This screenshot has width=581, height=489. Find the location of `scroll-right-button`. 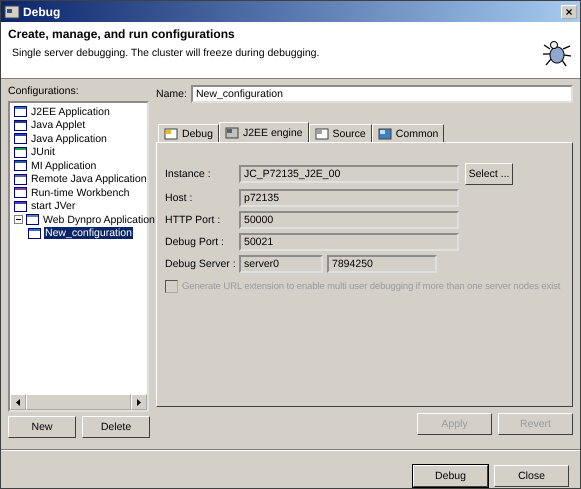

scroll-right-button is located at coordinates (139, 402).